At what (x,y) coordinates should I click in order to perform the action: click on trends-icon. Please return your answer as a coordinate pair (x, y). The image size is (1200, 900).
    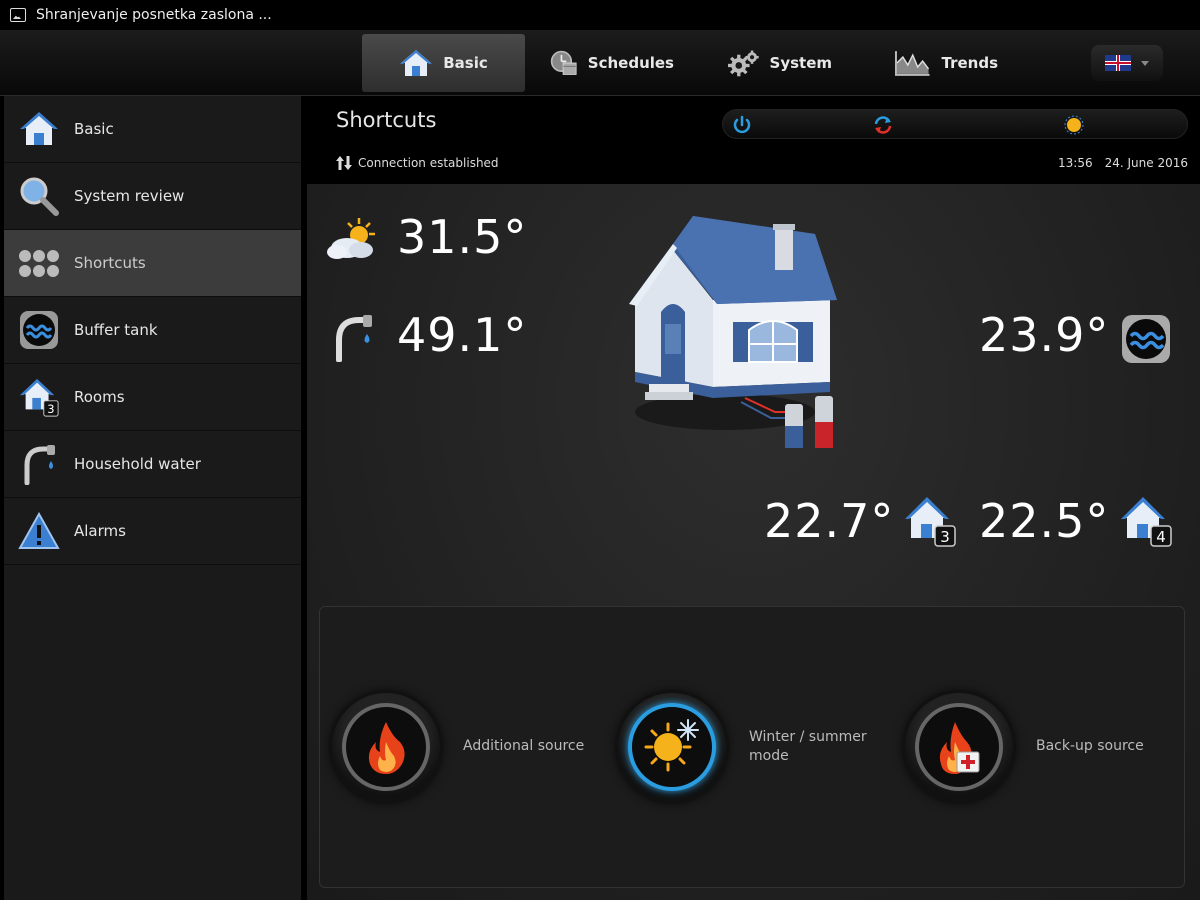
    Looking at the image, I should click on (912, 63).